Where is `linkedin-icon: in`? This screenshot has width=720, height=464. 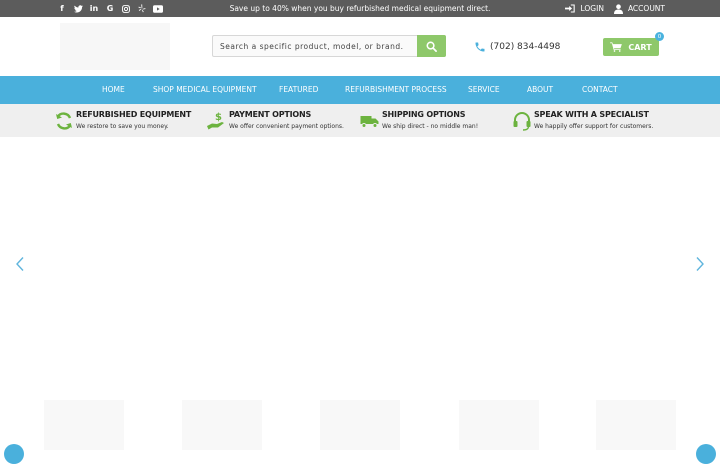
linkedin-icon: in is located at coordinates (94, 8).